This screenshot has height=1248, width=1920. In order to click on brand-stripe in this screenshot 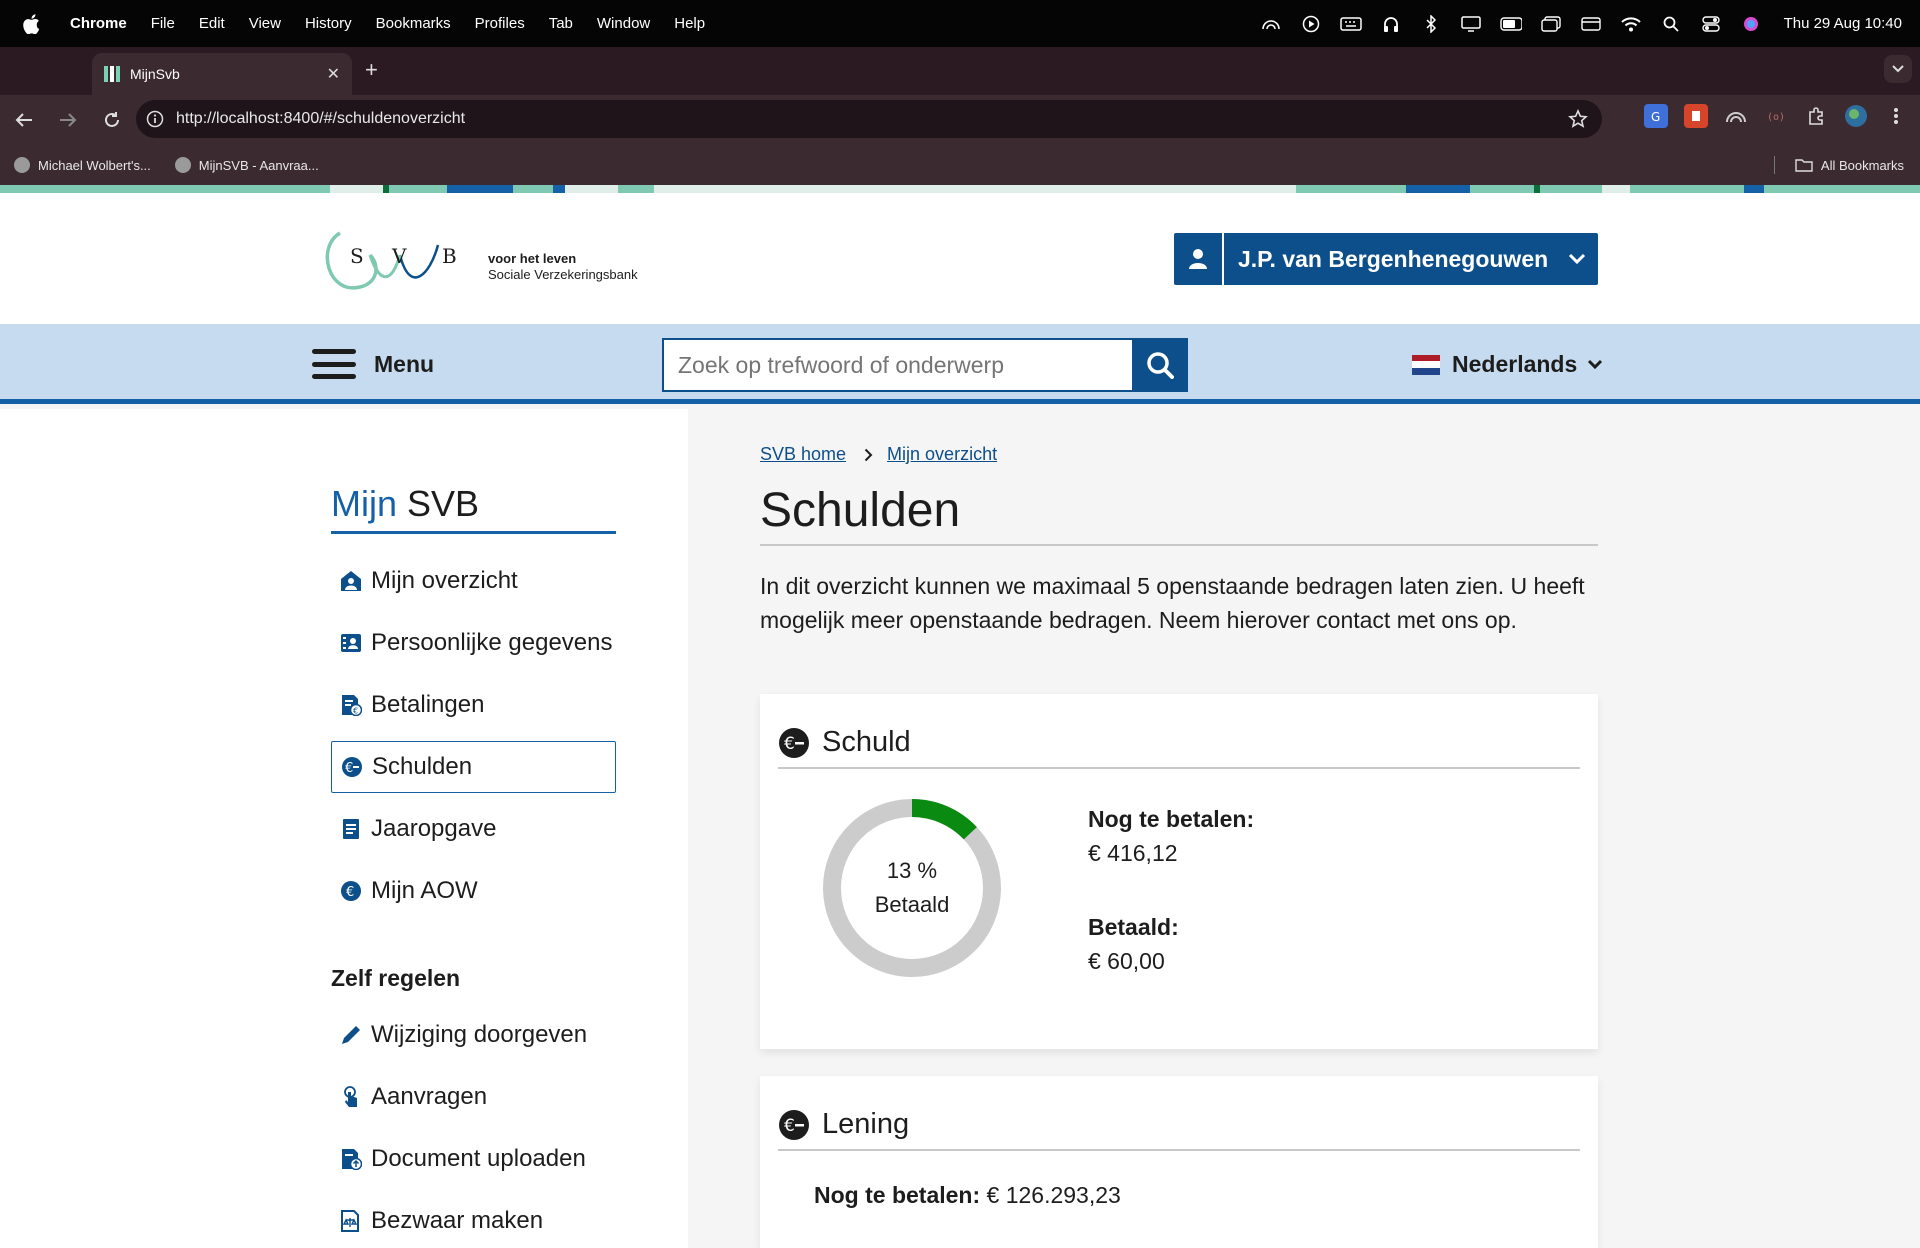, I will do `click(960, 189)`.